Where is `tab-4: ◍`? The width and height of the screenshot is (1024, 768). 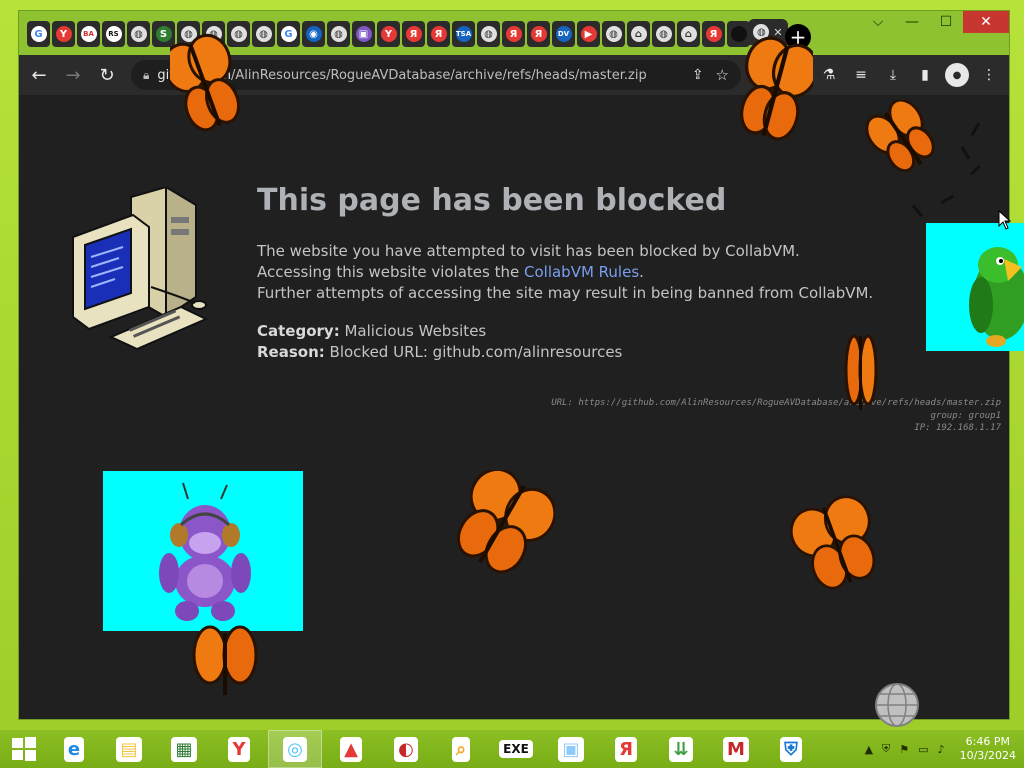
tab-4: ◍ is located at coordinates (138, 34).